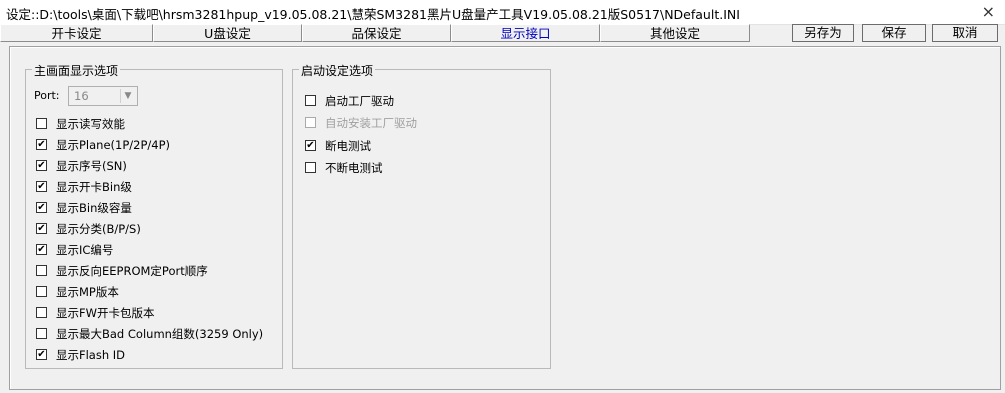  Describe the element at coordinates (94, 187) in the screenshot. I see `option-label: 显示开卡Bin级` at that location.